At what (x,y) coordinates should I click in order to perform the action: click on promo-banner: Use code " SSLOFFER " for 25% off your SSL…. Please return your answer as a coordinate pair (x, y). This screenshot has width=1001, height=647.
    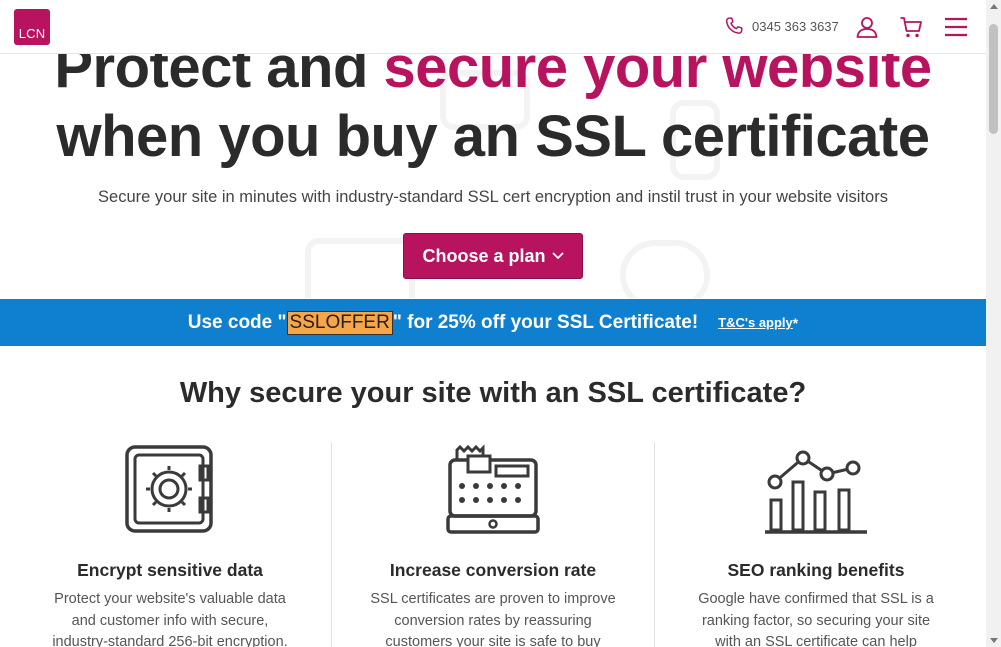
    Looking at the image, I should click on (493, 322).